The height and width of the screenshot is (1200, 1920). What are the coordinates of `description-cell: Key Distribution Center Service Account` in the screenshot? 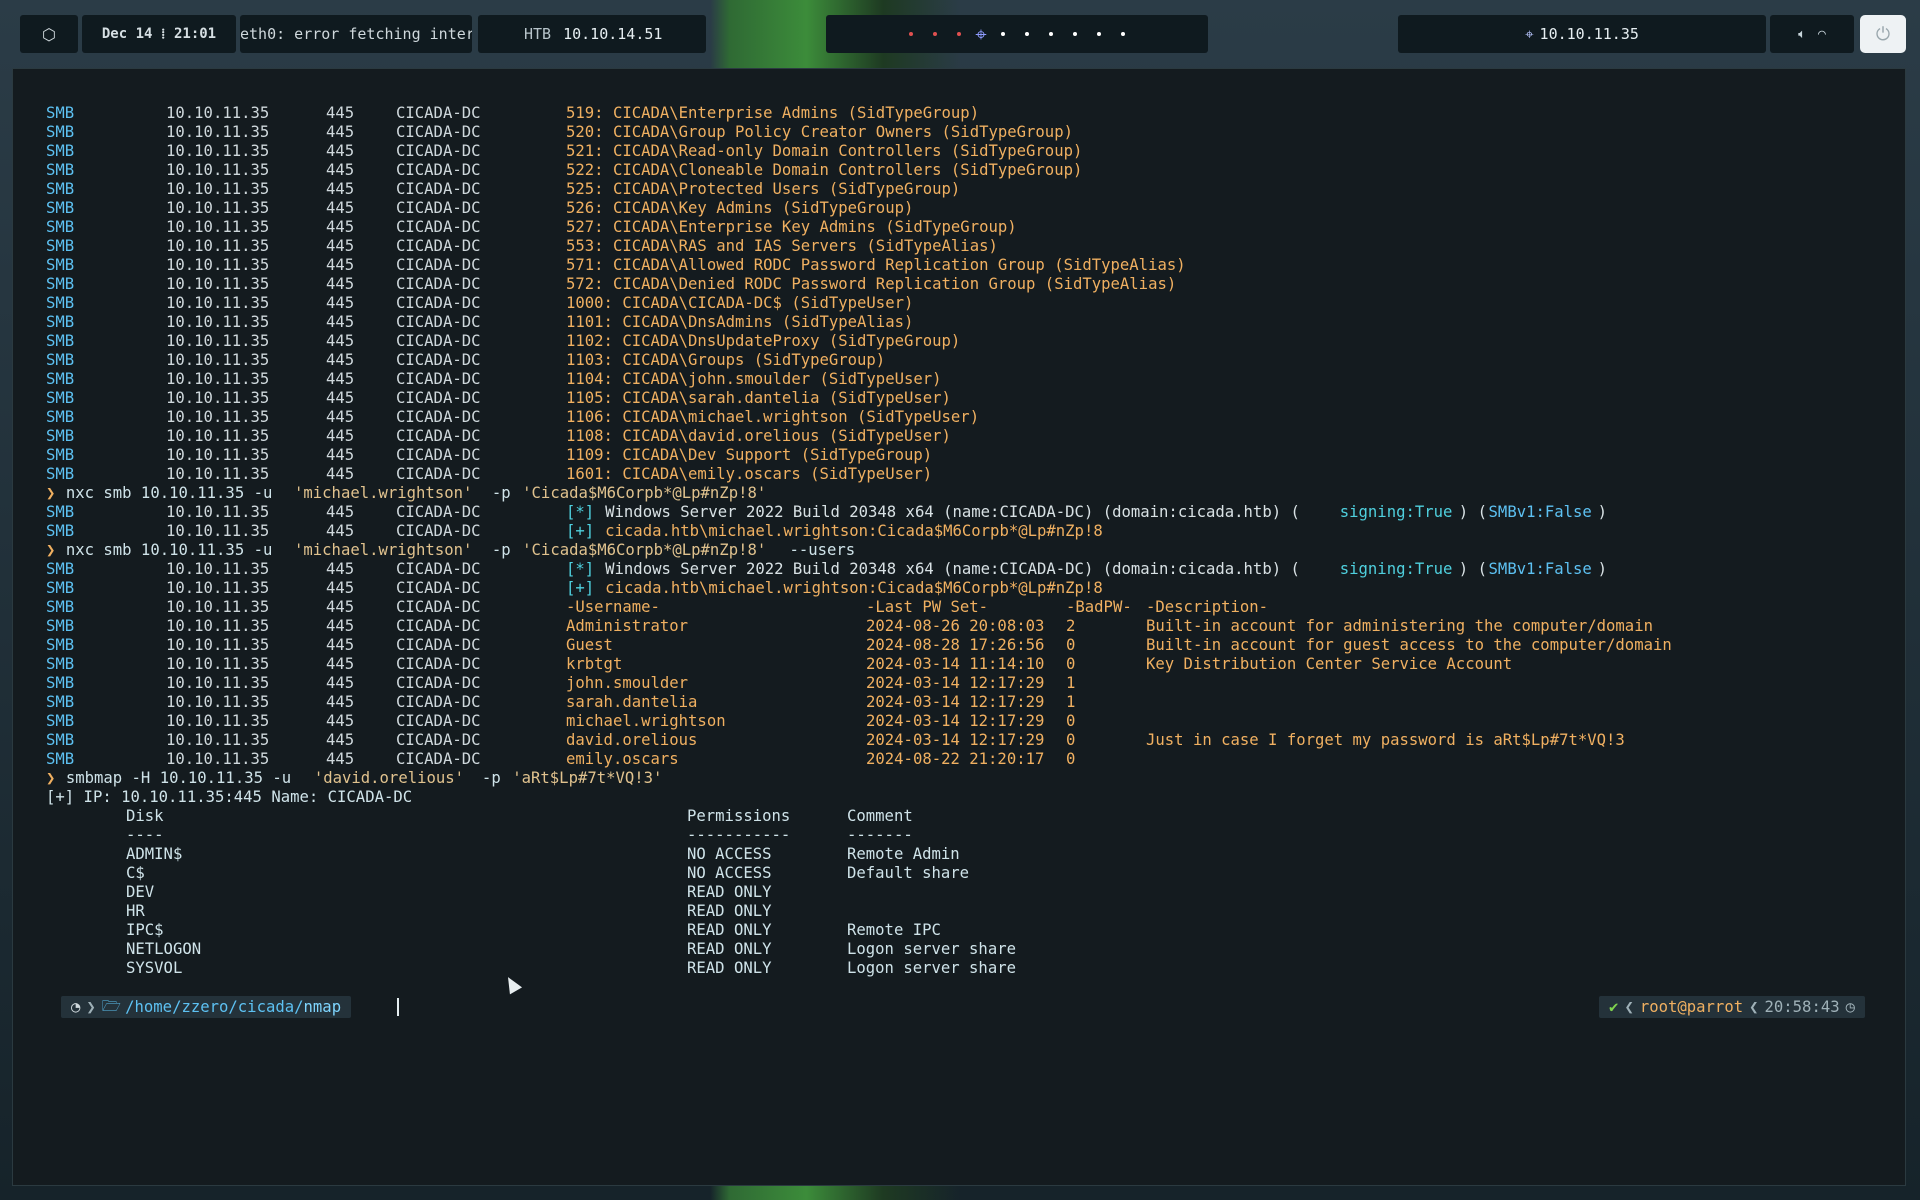 It's located at (1329, 664).